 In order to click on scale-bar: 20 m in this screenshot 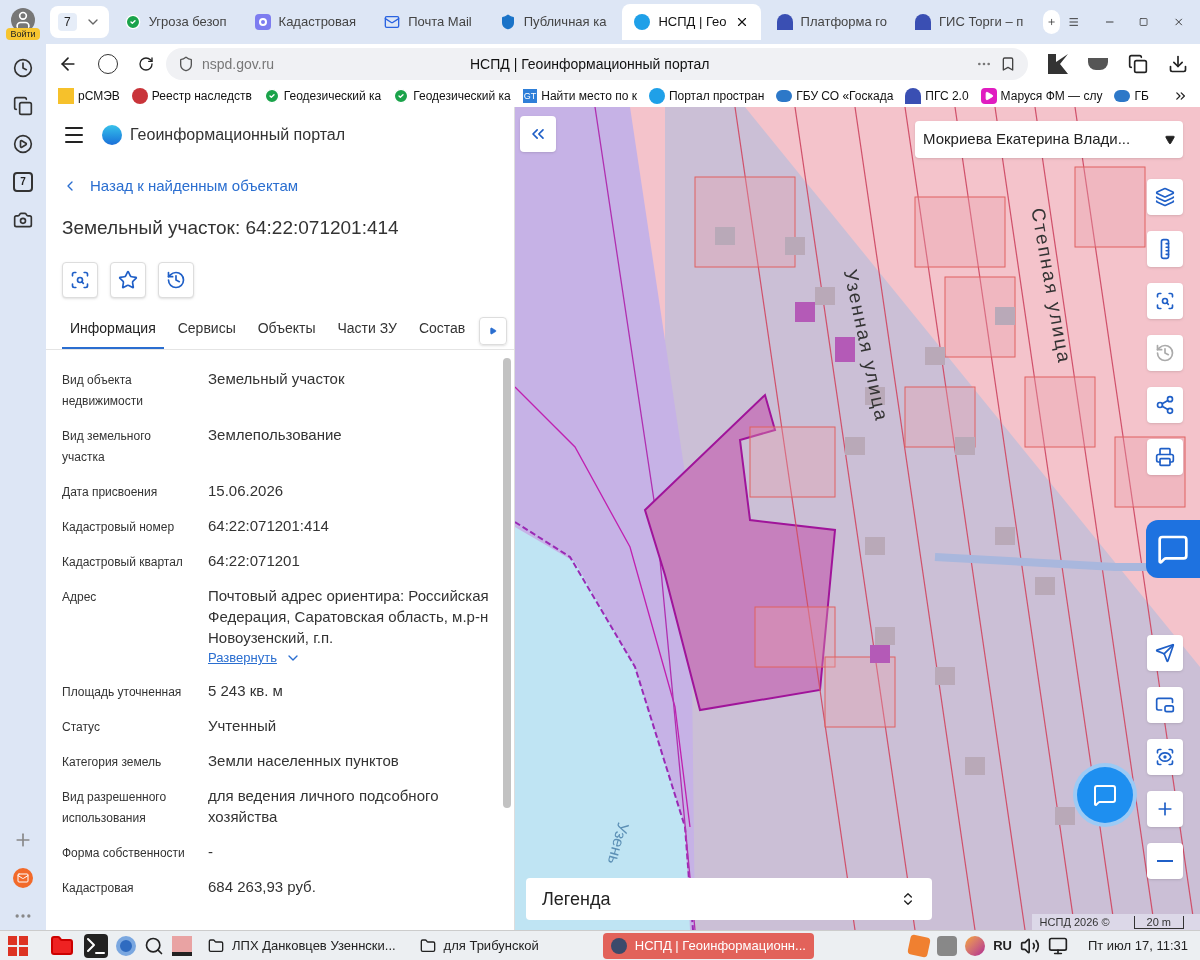, I will do `click(1158, 922)`.